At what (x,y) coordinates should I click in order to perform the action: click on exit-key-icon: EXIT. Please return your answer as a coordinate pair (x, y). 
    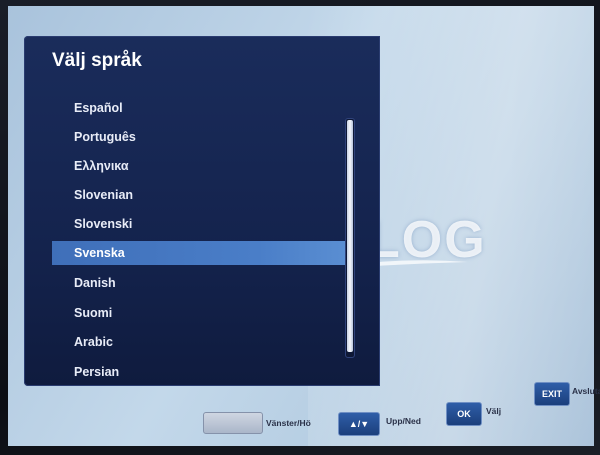
    Looking at the image, I should click on (552, 394).